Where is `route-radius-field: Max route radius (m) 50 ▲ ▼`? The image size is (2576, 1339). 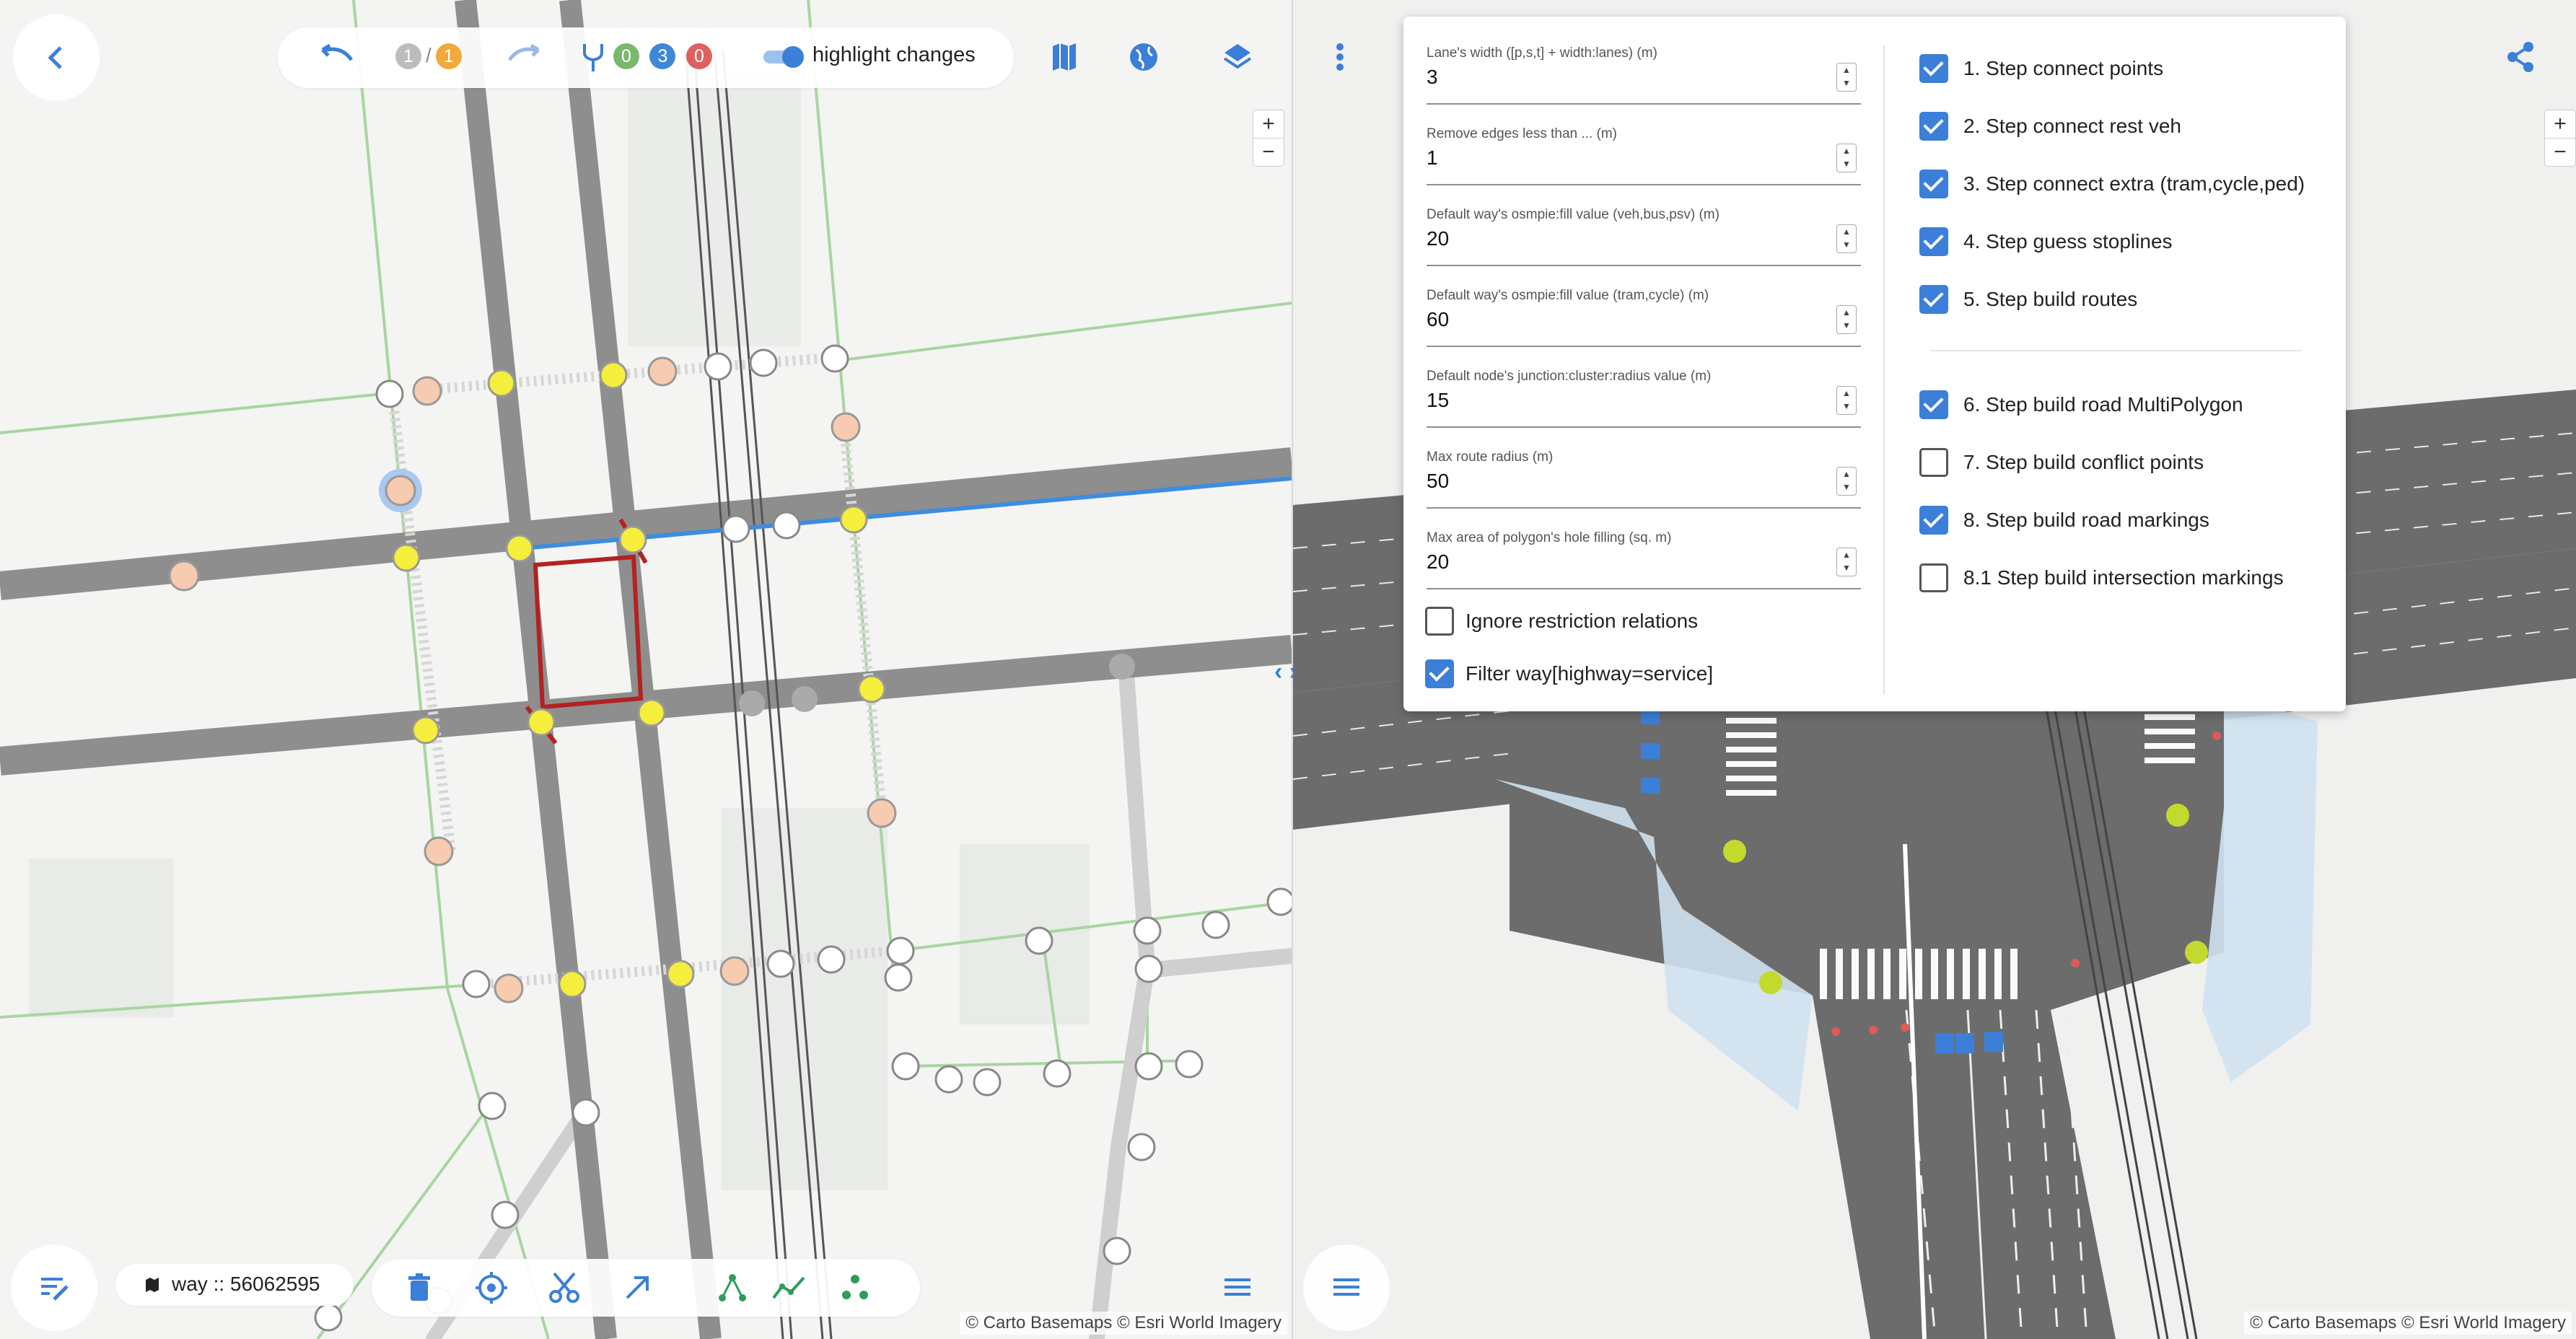
route-radius-field: Max route radius (m) 50 ▲ ▼ is located at coordinates (1644, 479).